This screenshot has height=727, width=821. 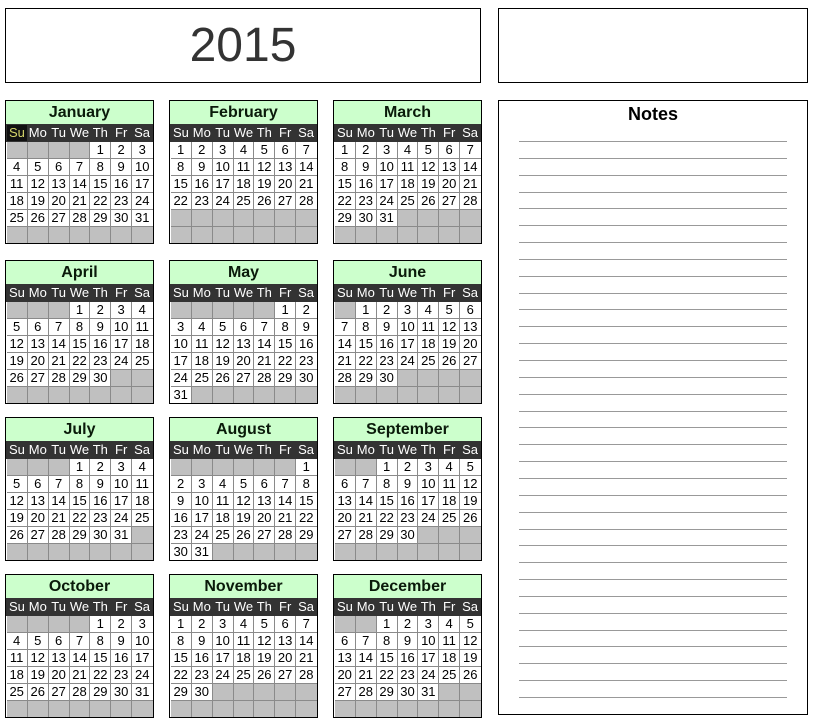 What do you see at coordinates (306, 658) in the screenshot?
I see `day-cell: 21` at bounding box center [306, 658].